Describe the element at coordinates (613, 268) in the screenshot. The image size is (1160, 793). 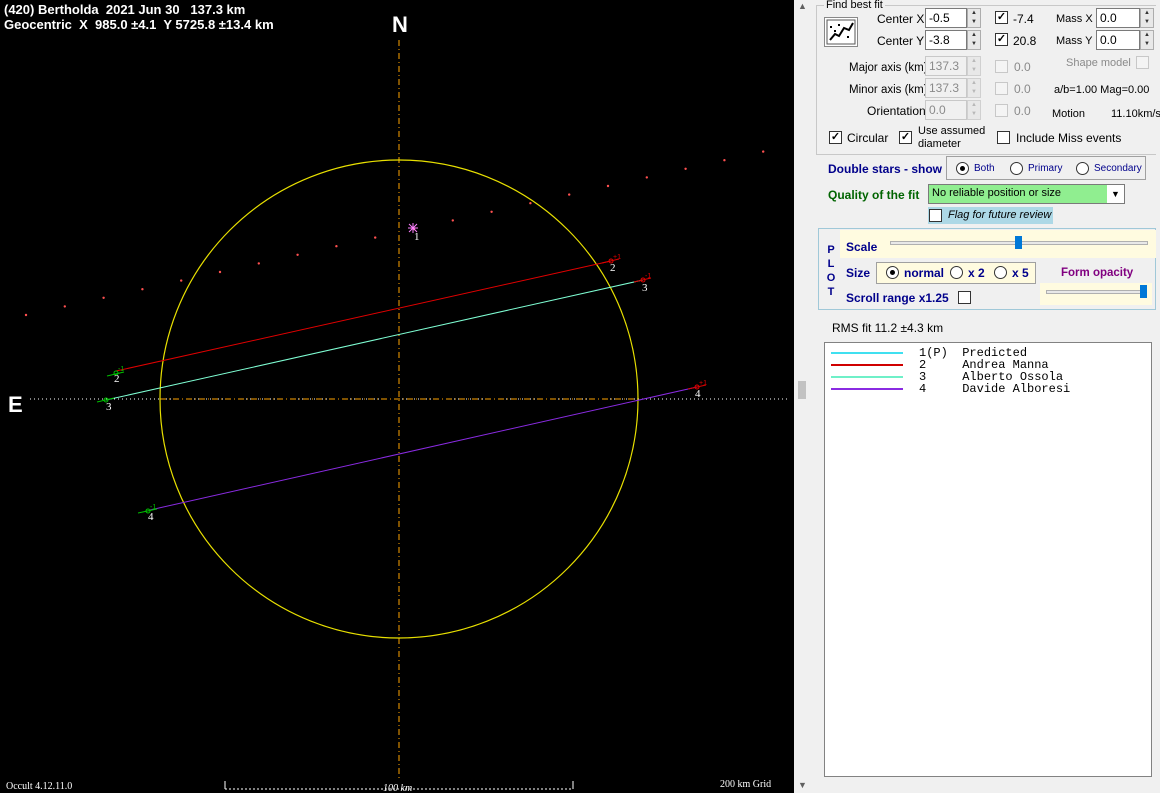
I see `chord-label-2b: 2` at that location.